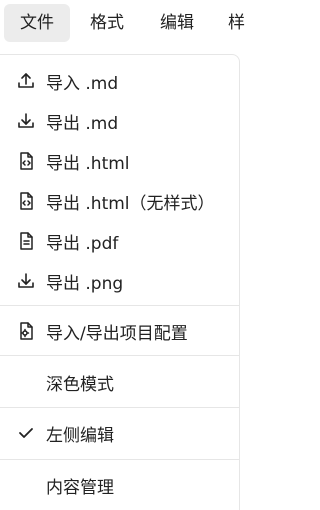 This screenshot has width=320, height=510. What do you see at coordinates (119, 241) in the screenshot?
I see `export-pdf-item: 导出 .pdf` at bounding box center [119, 241].